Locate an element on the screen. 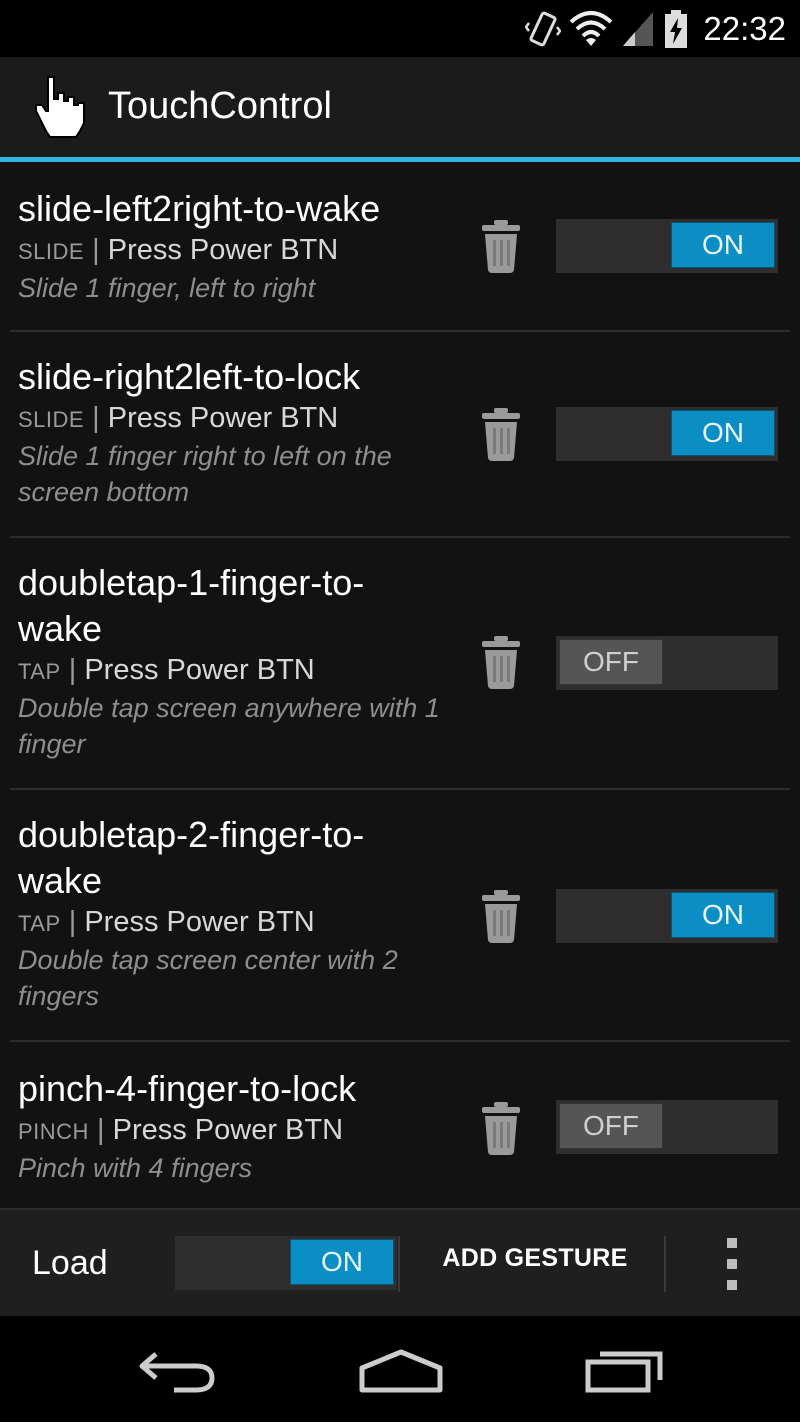 The height and width of the screenshot is (1422, 800). gesture-description: Pinch with 4 fingers is located at coordinates (135, 1168).